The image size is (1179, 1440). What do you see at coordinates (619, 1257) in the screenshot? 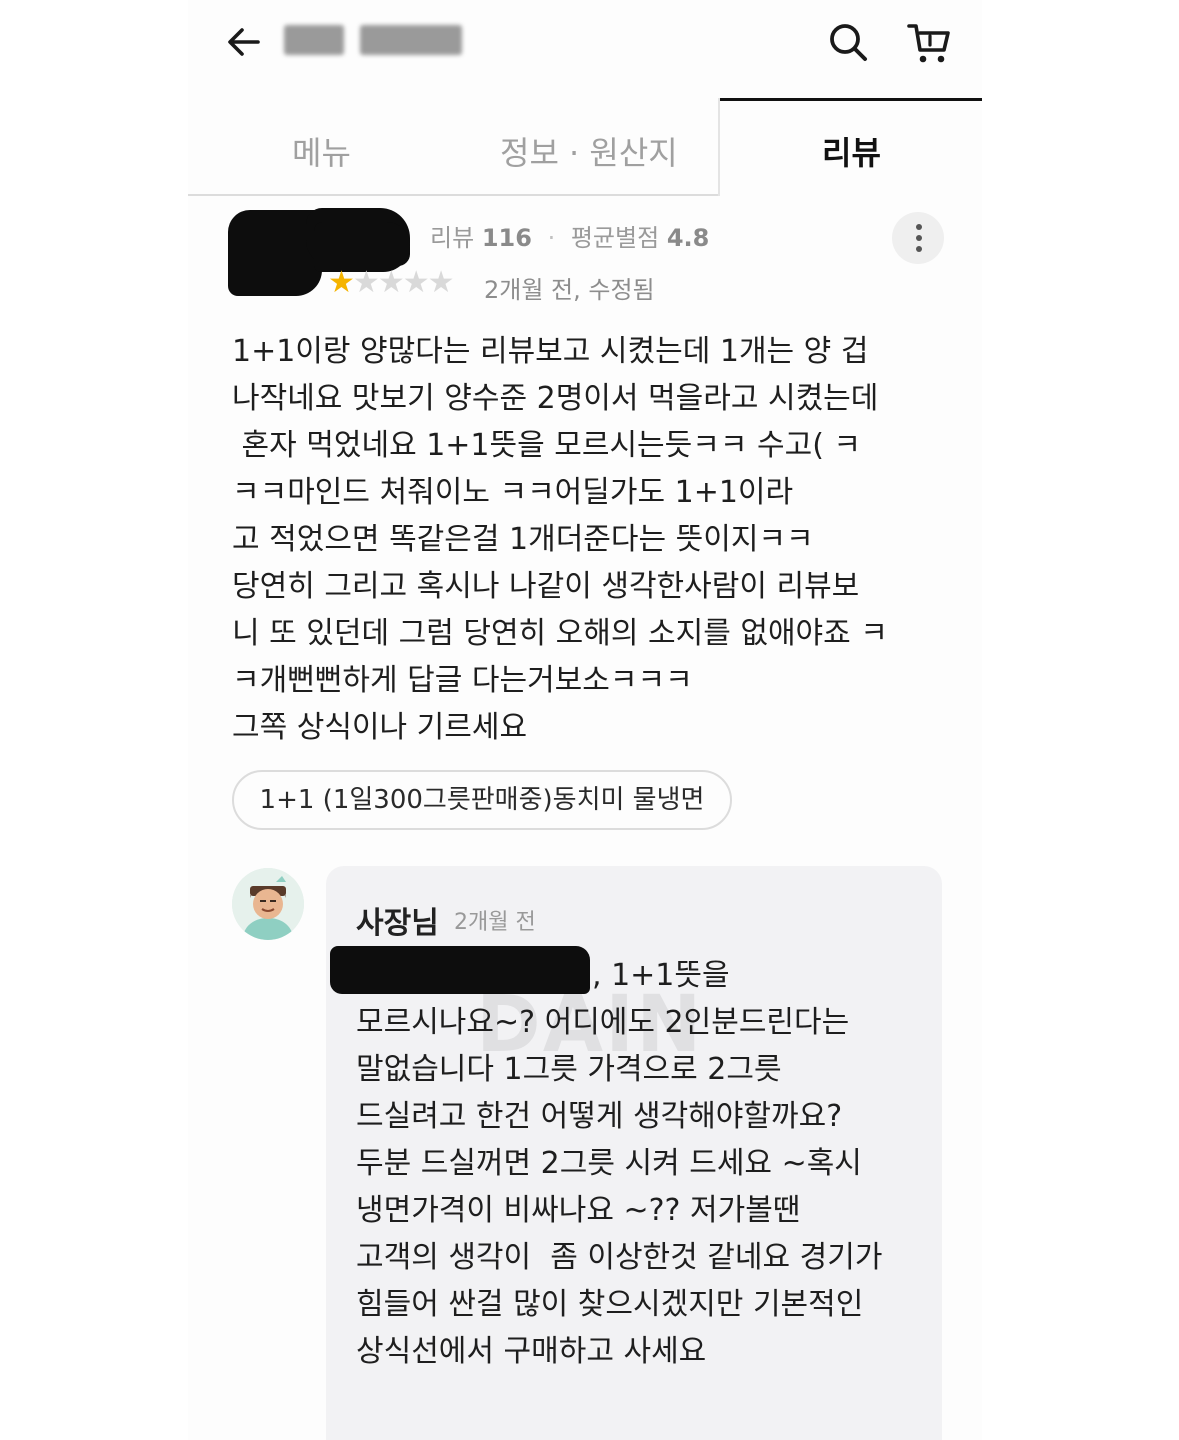
I see `reply-line: 고객의 생각이 좀 이상한것 같네요 경기가` at bounding box center [619, 1257].